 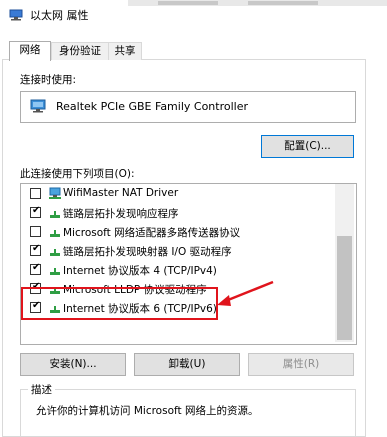 What do you see at coordinates (55, 193) in the screenshot?
I see `network-component-icon` at bounding box center [55, 193].